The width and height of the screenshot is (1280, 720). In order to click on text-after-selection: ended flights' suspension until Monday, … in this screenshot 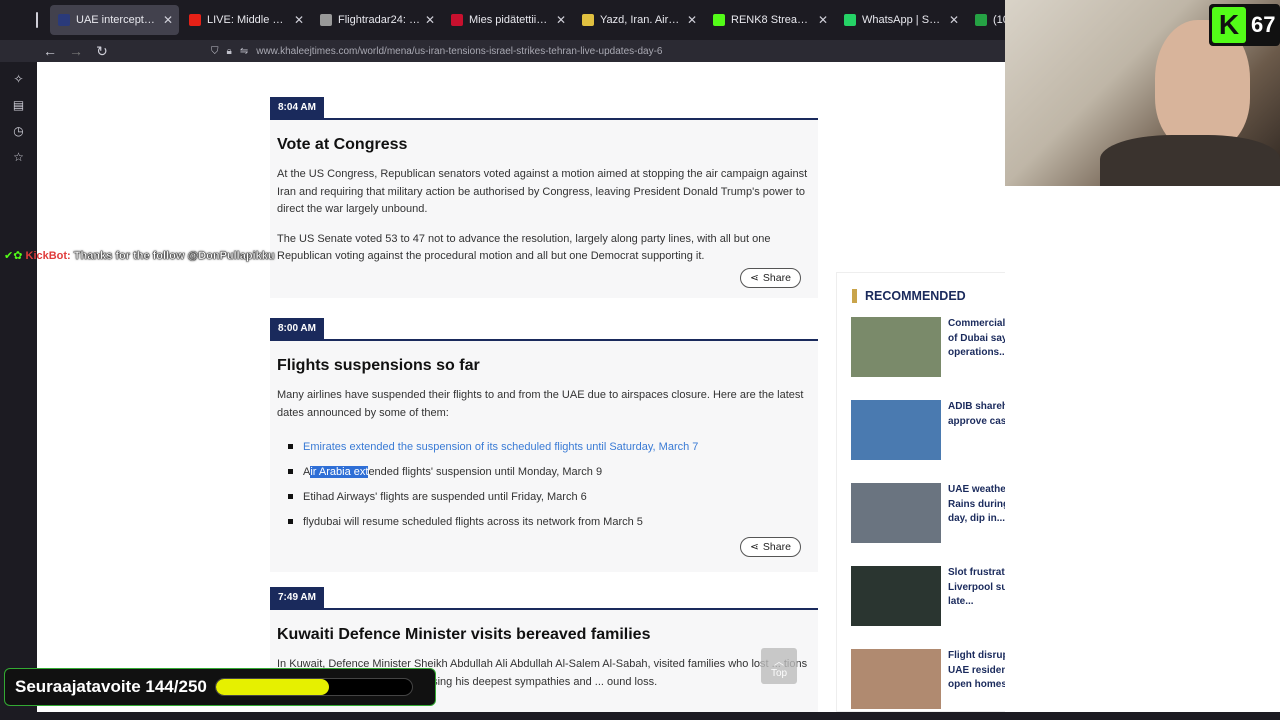, I will do `click(485, 471)`.